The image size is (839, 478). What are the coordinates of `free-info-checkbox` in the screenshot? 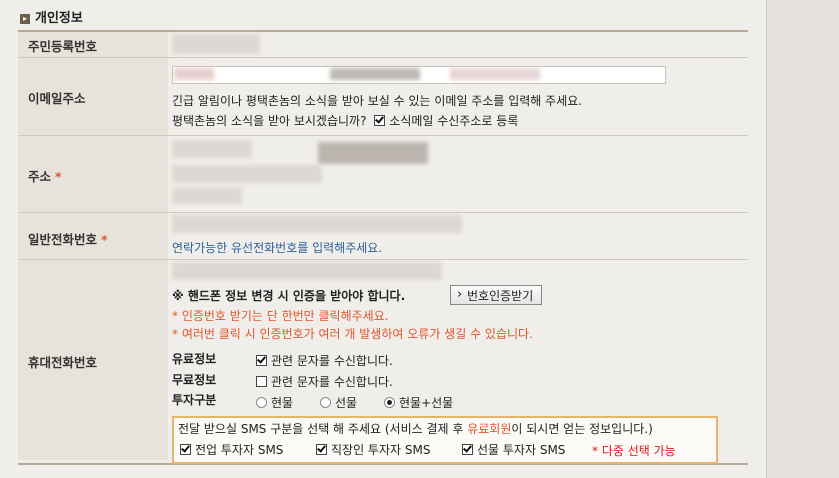 It's located at (261, 381).